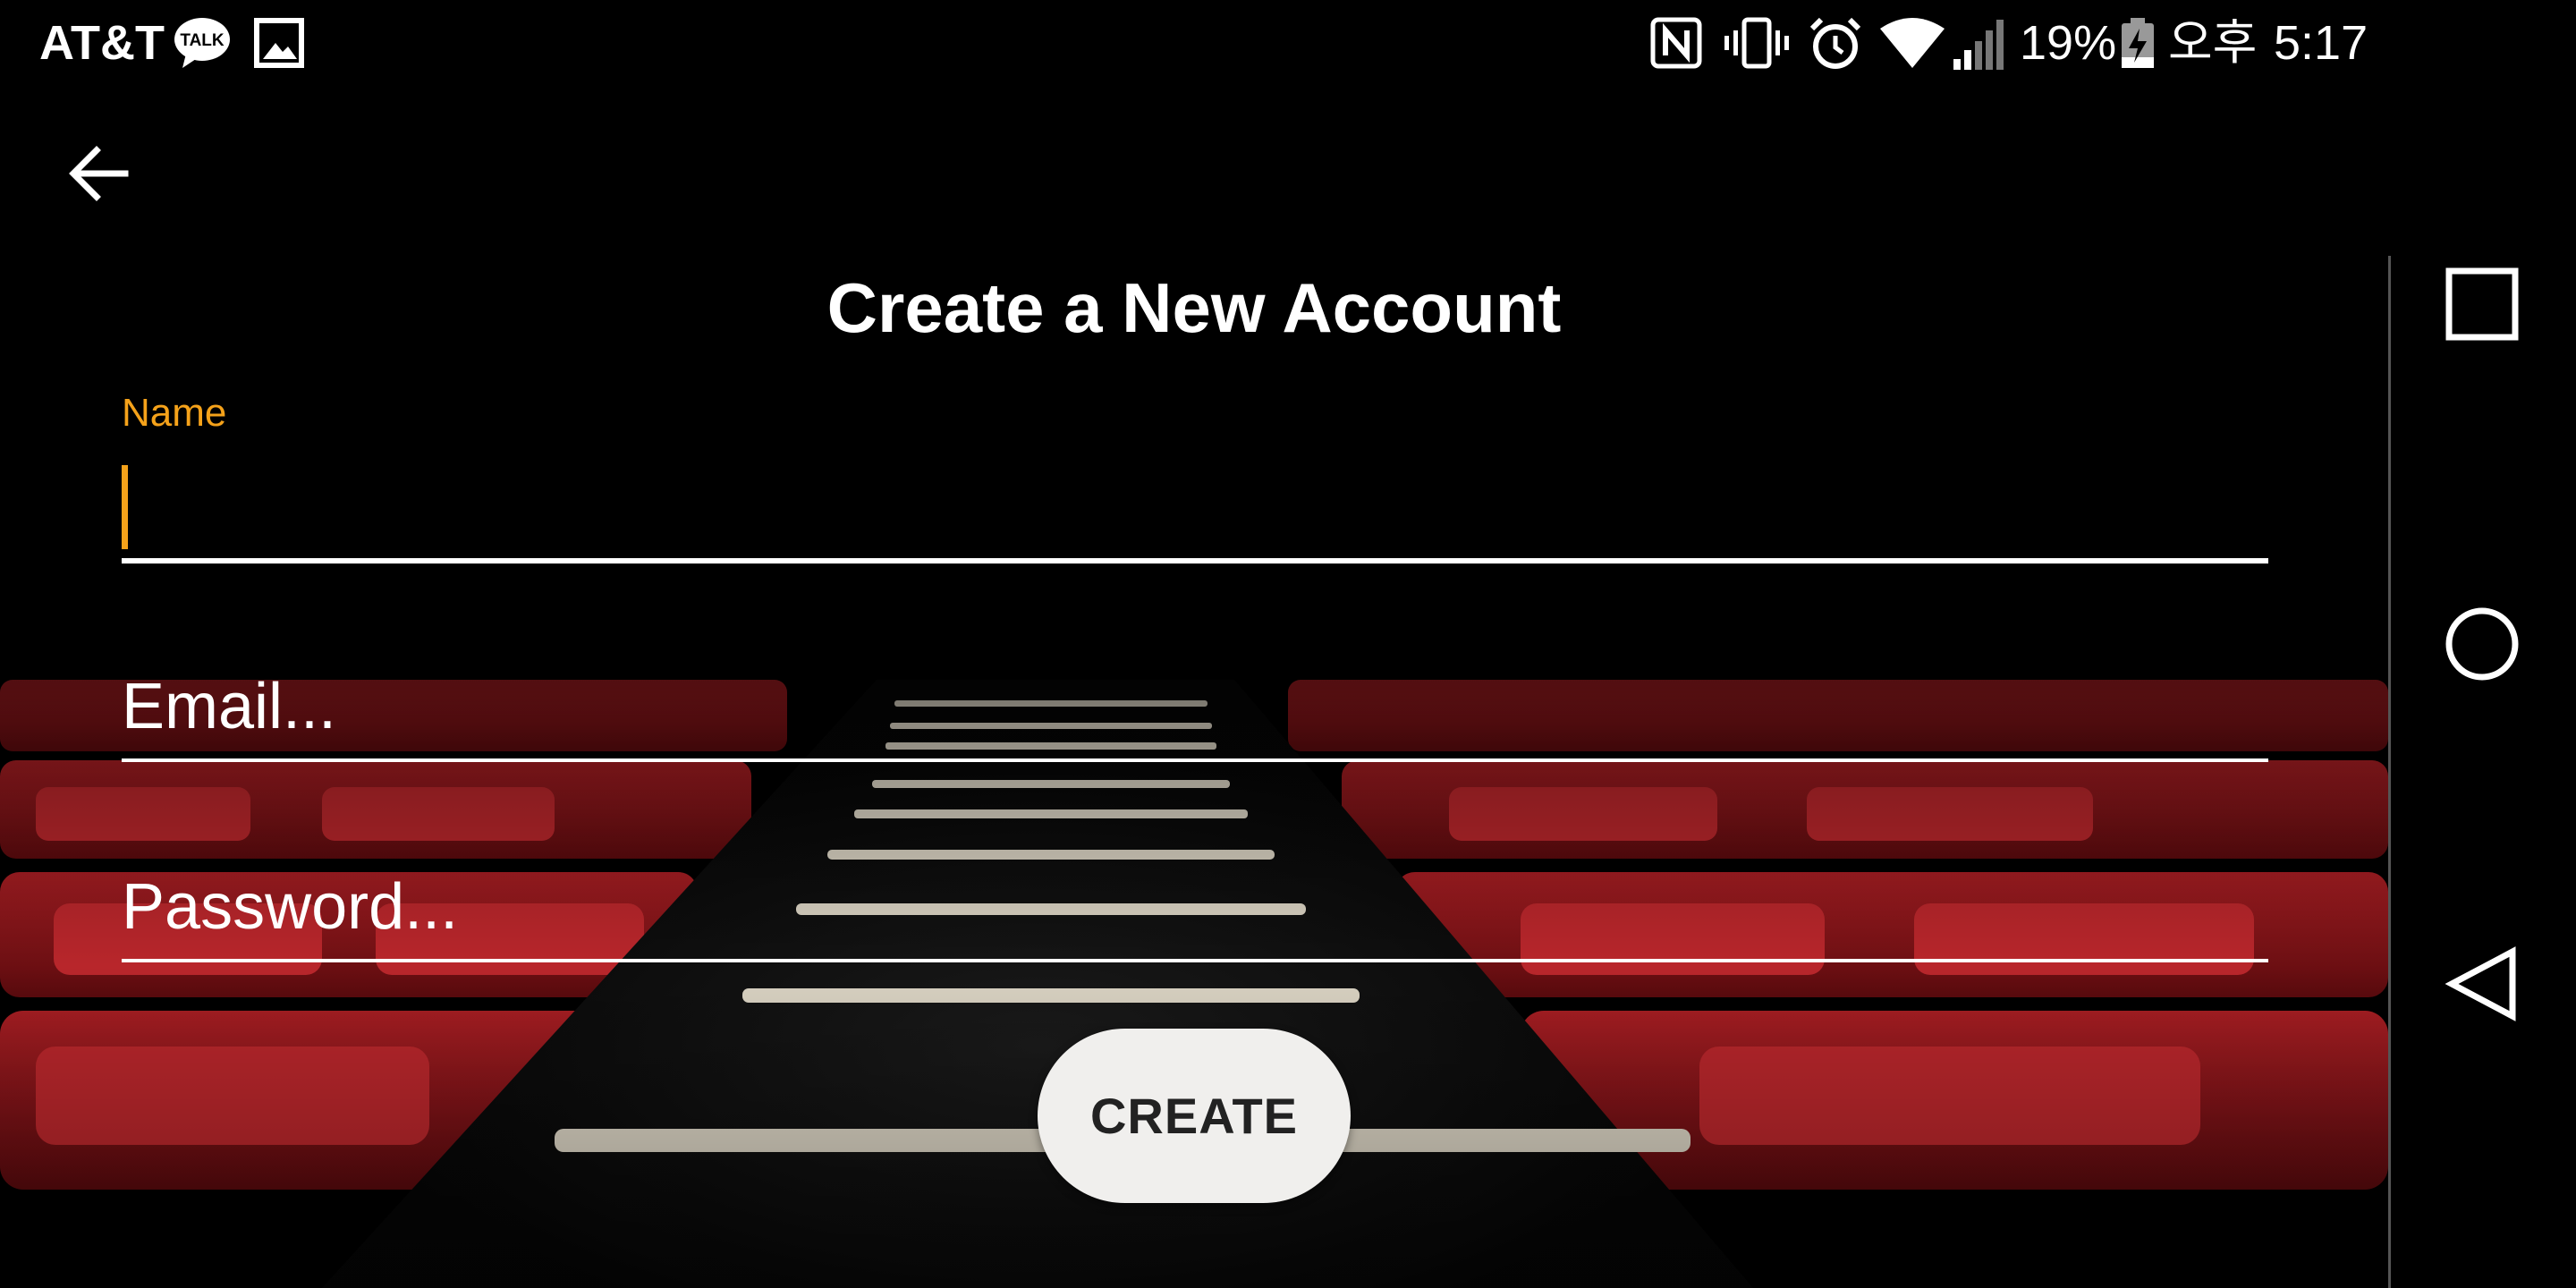 The width and height of the screenshot is (2576, 1288). What do you see at coordinates (279, 45) in the screenshot?
I see `gallery-icon` at bounding box center [279, 45].